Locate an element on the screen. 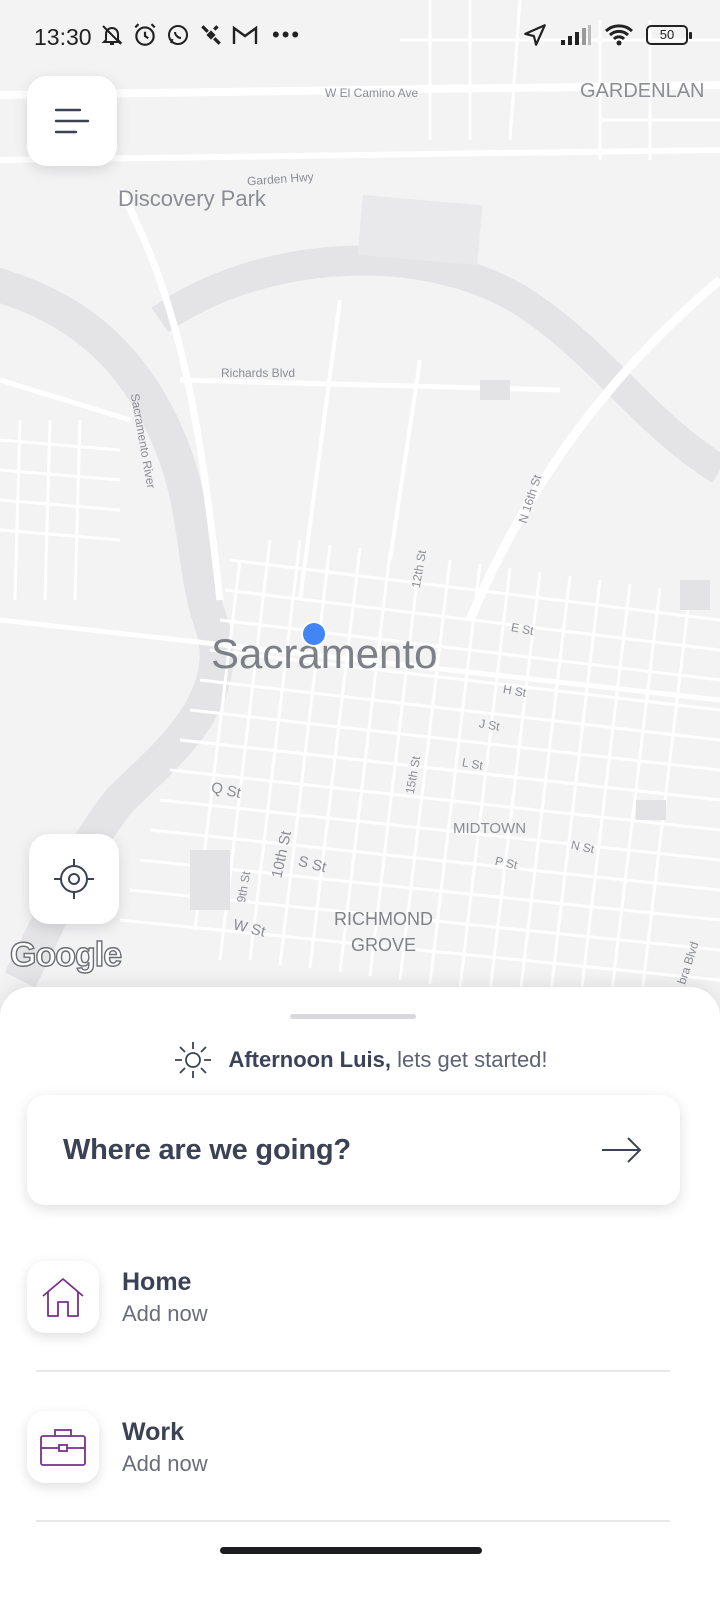  arrow-right-icon is located at coordinates (622, 1150).